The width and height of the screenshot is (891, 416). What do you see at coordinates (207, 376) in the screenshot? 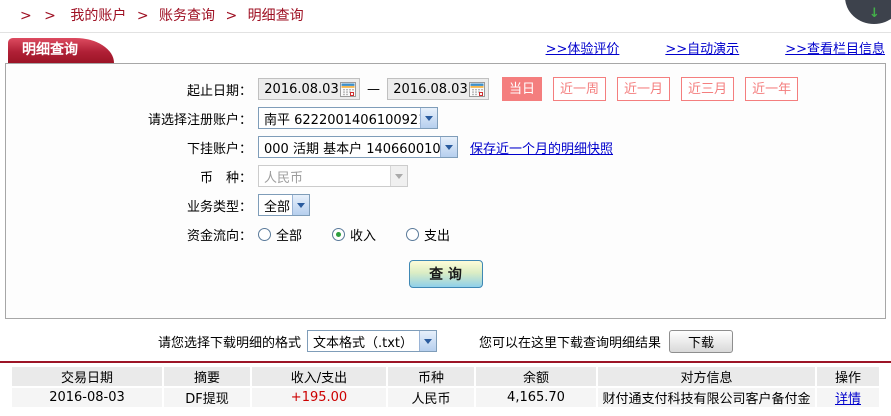
I see `col-header-summary: 摘要` at bounding box center [207, 376].